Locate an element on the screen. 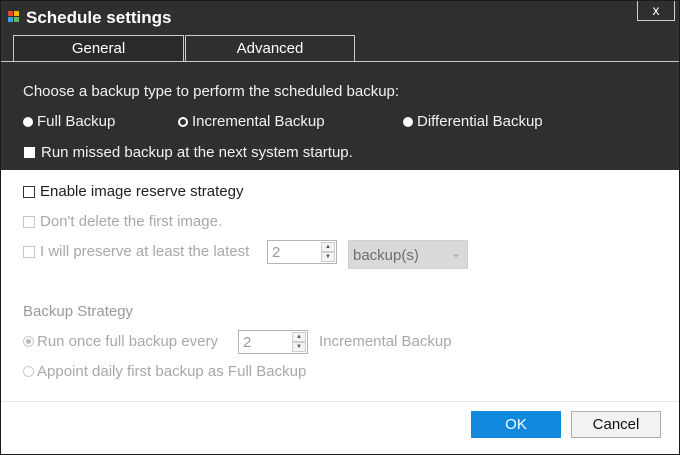 This screenshot has width=680, height=455. checkbox-preserve-latest: I will preserve at least the latest is located at coordinates (136, 251).